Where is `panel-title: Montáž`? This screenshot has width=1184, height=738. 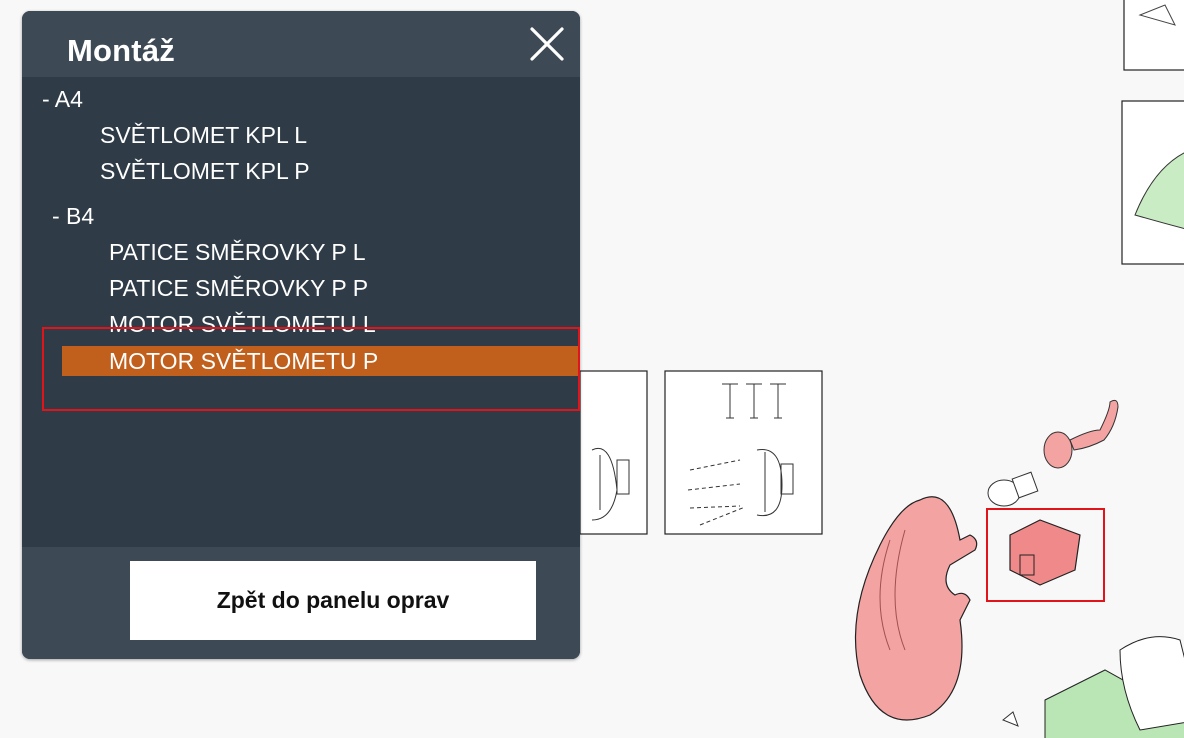 panel-title: Montáž is located at coordinates (121, 50).